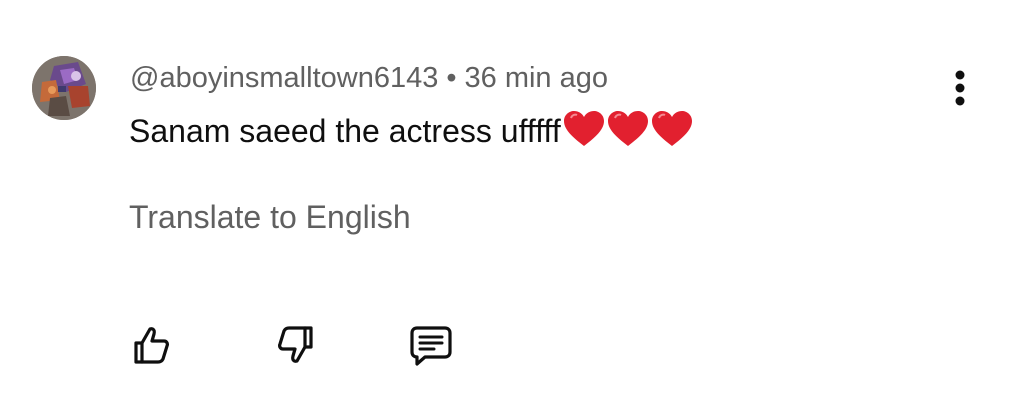 This screenshot has width=1024, height=418. I want to click on thumbs-up-icon, so click(151, 345).